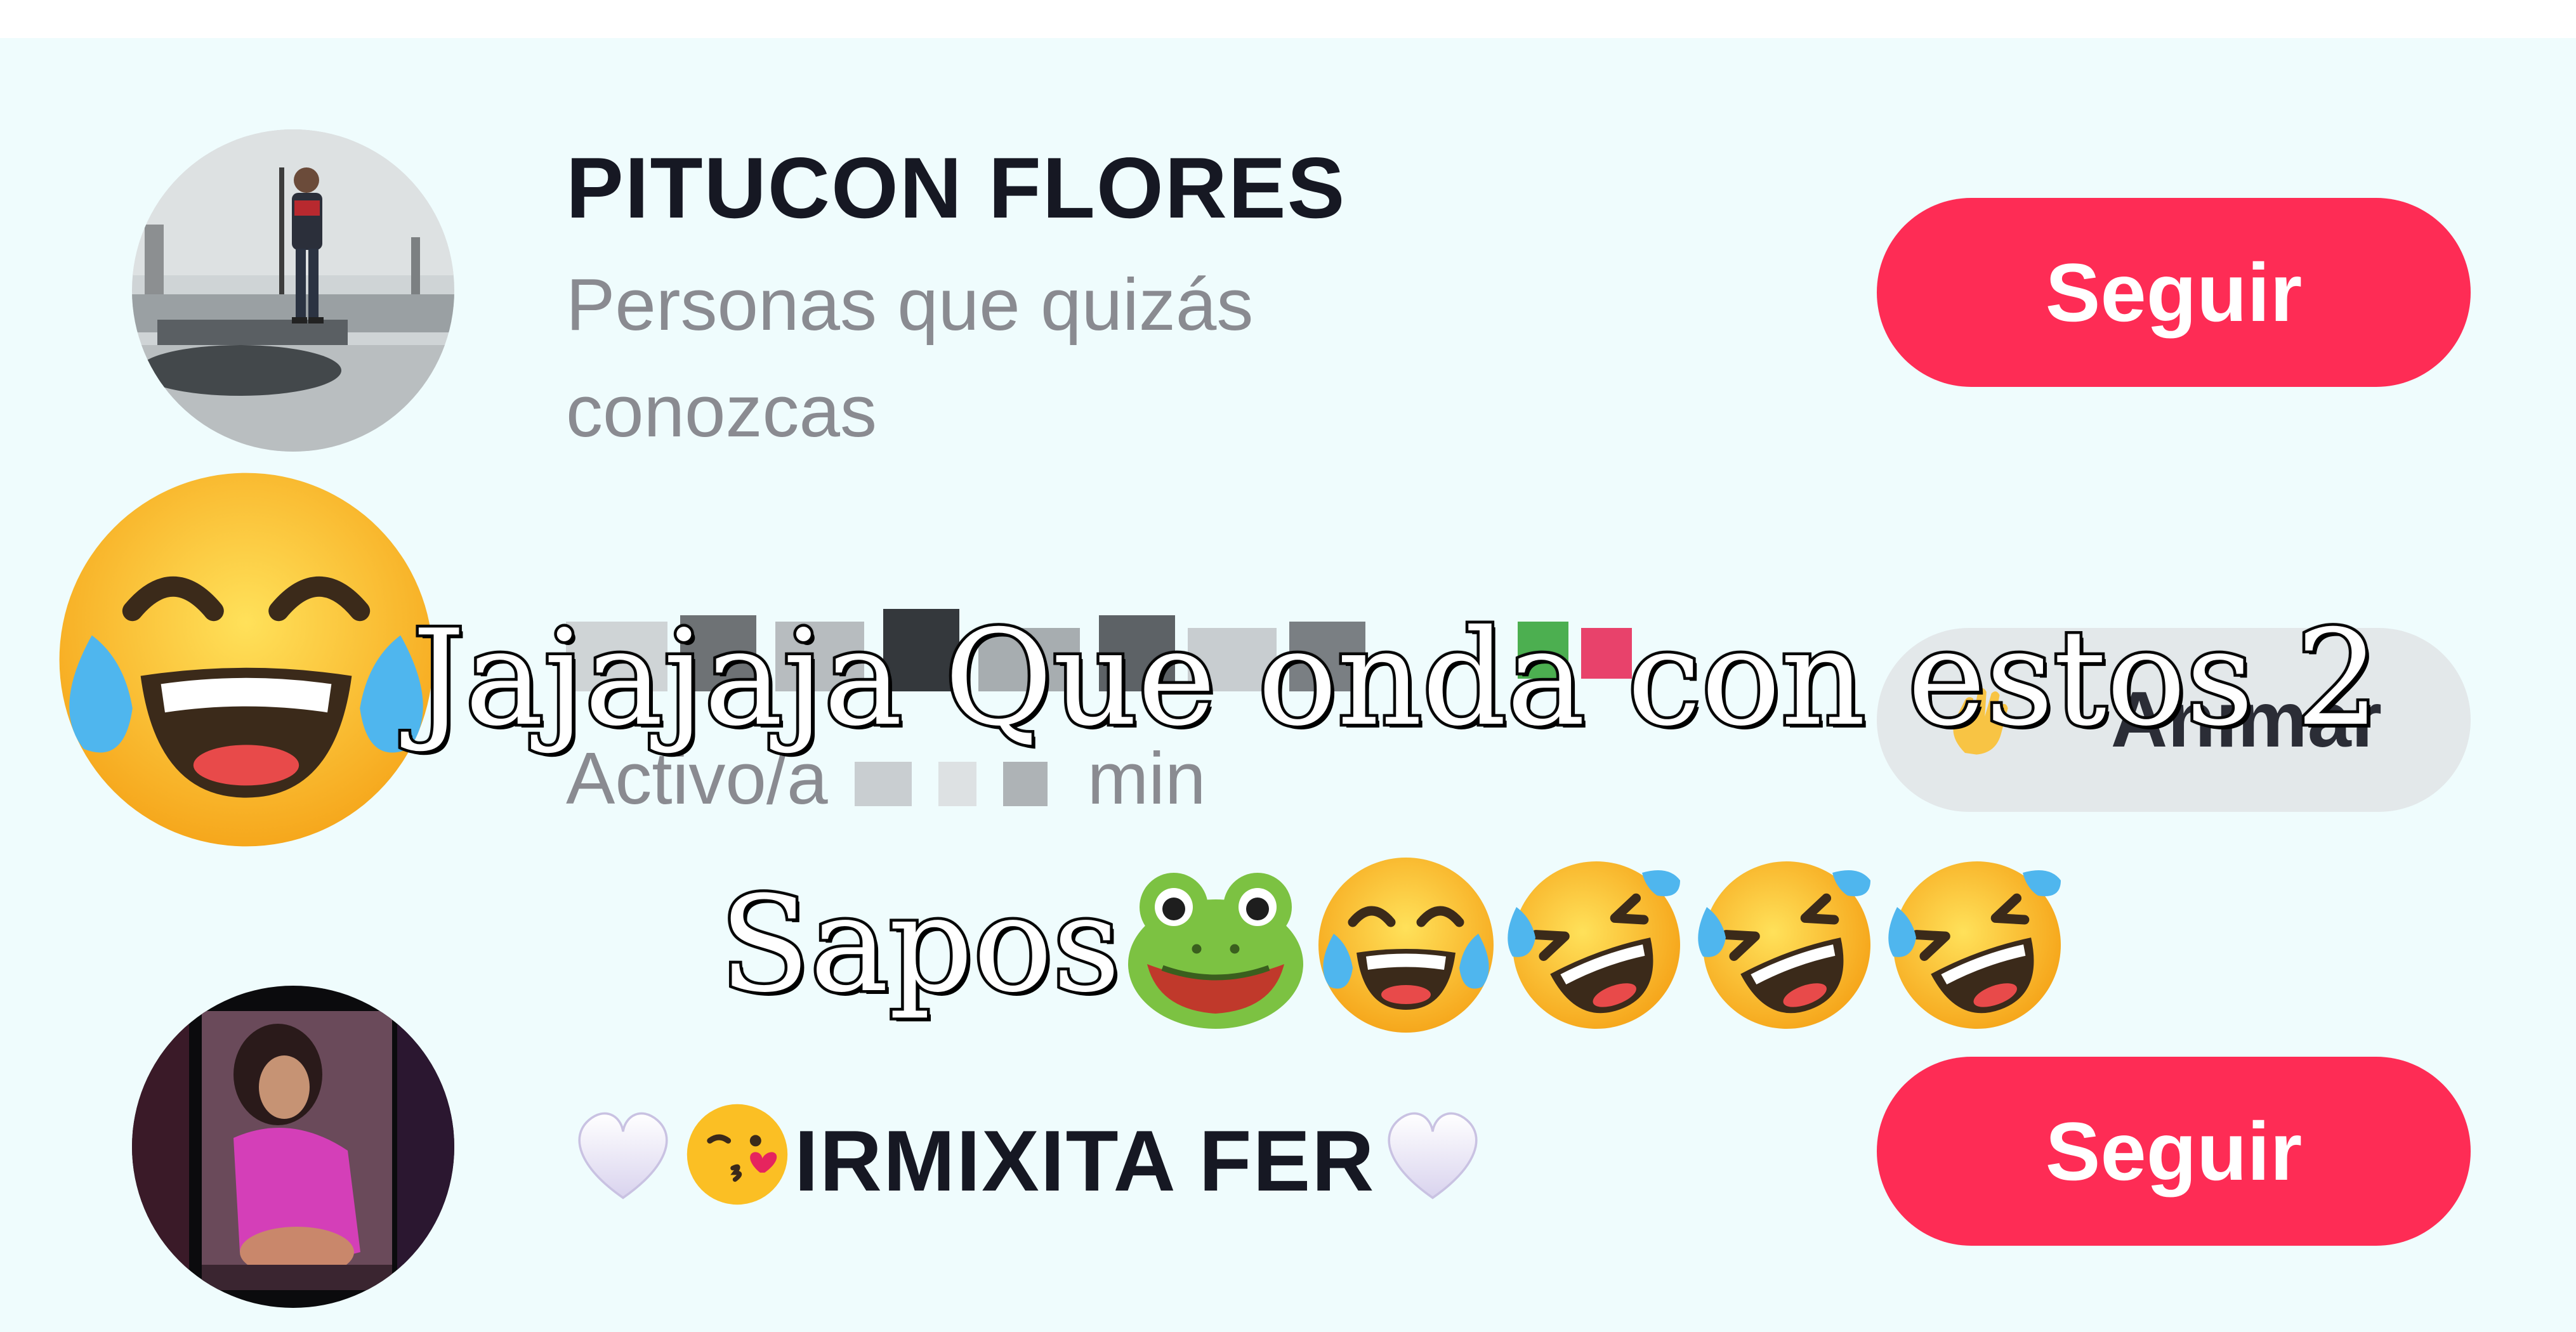 Image resolution: width=2576 pixels, height=1332 pixels. What do you see at coordinates (246, 660) in the screenshot?
I see `tears-of-joy-sticker-icon` at bounding box center [246, 660].